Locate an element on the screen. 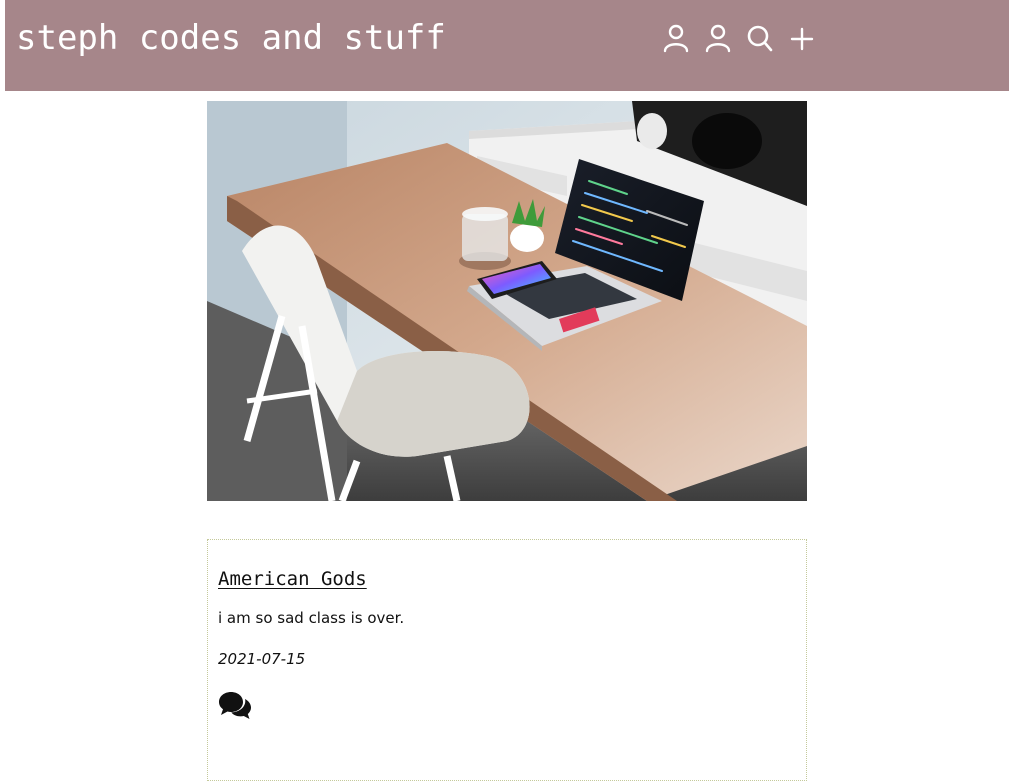 This screenshot has width=1009, height=781. search-icon is located at coordinates (760, 38).